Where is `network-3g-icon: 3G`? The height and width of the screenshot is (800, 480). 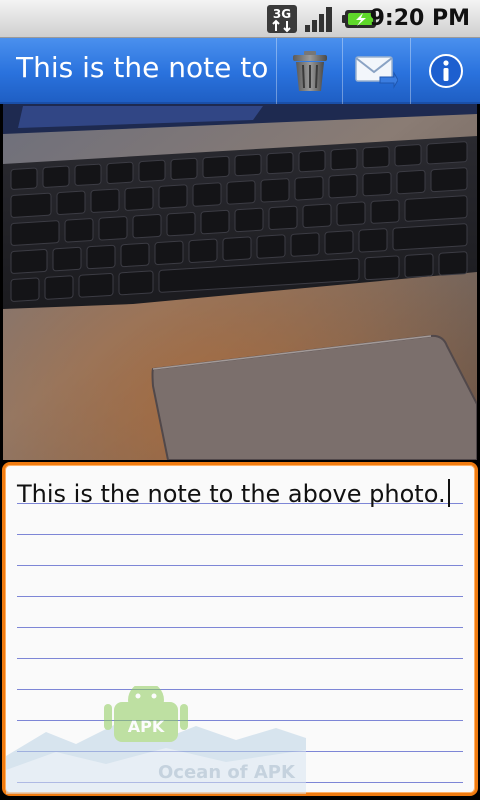 network-3g-icon: 3G is located at coordinates (282, 19).